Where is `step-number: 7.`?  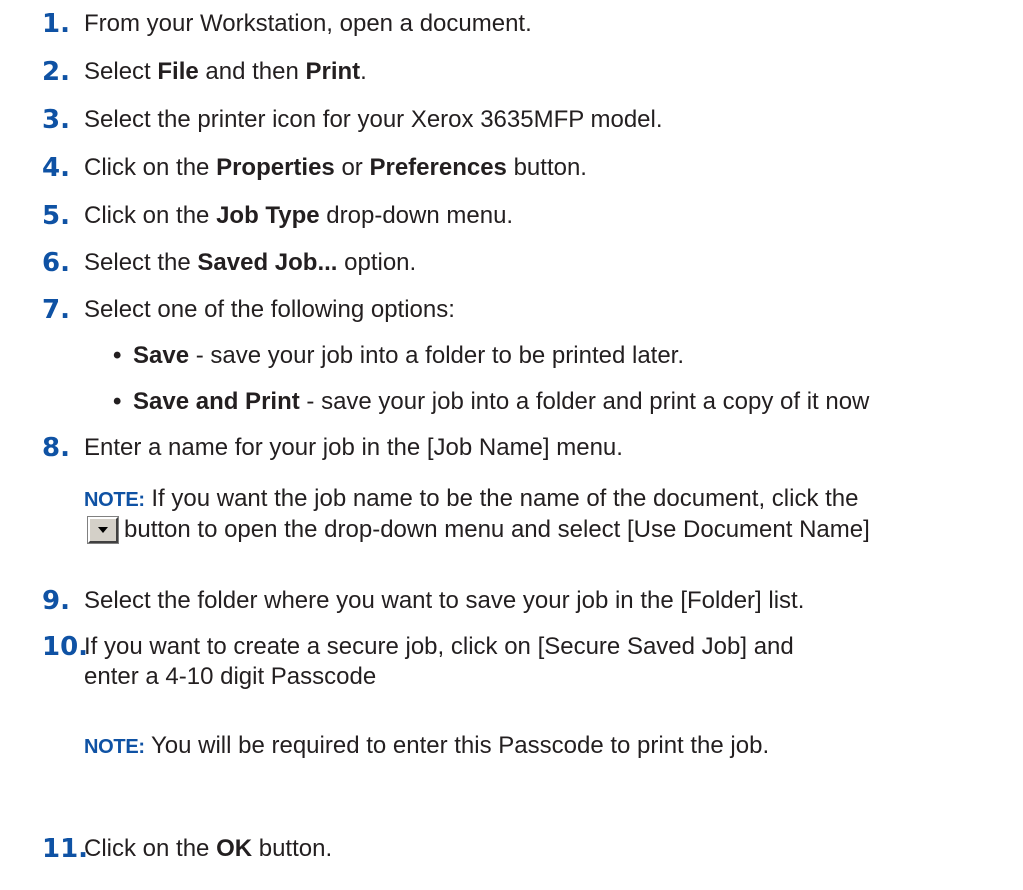 step-number: 7. is located at coordinates (56, 310).